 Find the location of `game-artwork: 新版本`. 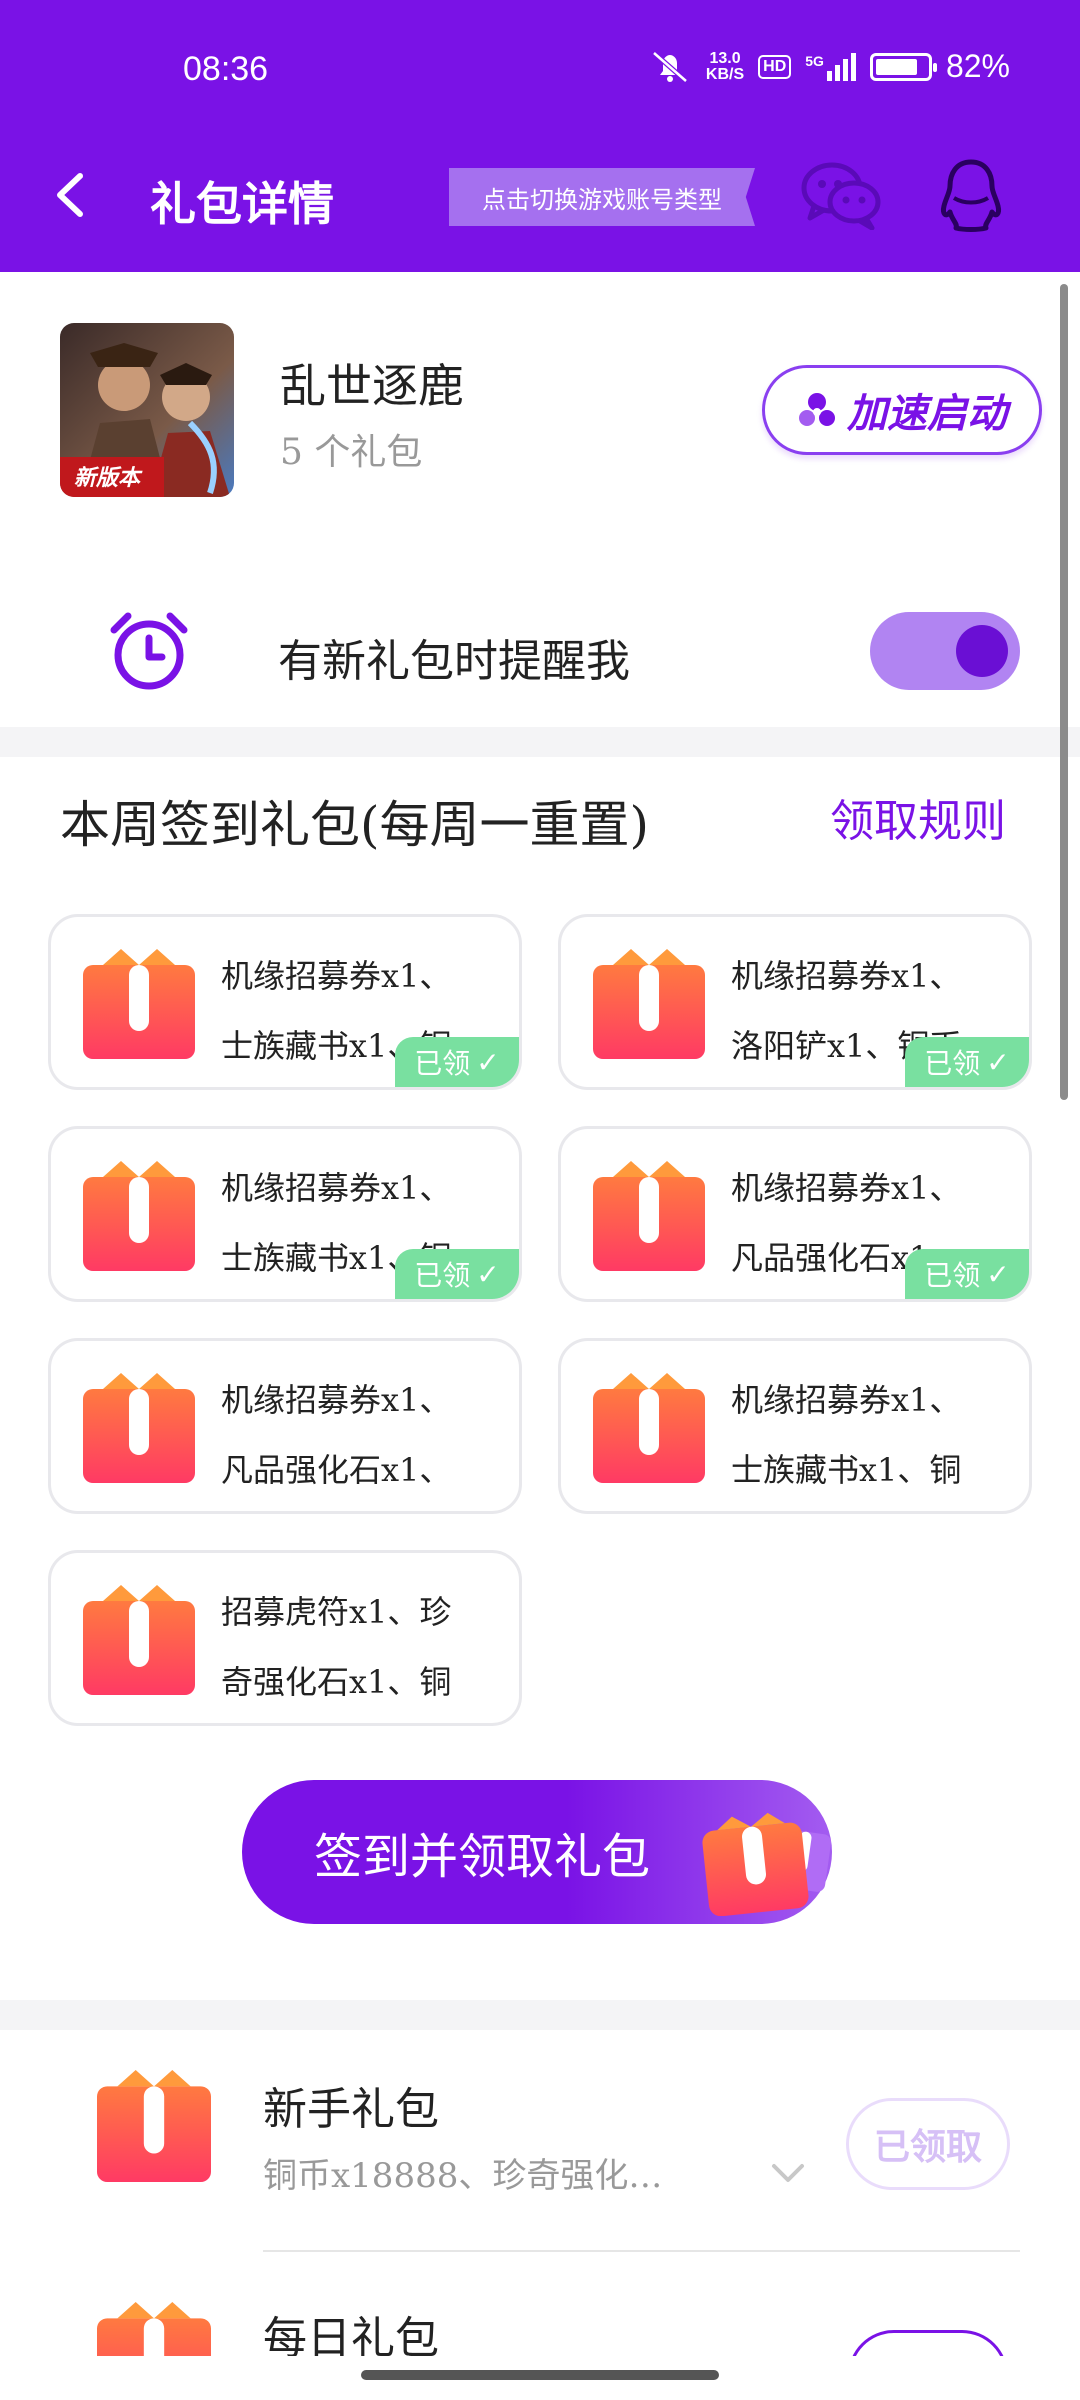

game-artwork: 新版本 is located at coordinates (147, 410).